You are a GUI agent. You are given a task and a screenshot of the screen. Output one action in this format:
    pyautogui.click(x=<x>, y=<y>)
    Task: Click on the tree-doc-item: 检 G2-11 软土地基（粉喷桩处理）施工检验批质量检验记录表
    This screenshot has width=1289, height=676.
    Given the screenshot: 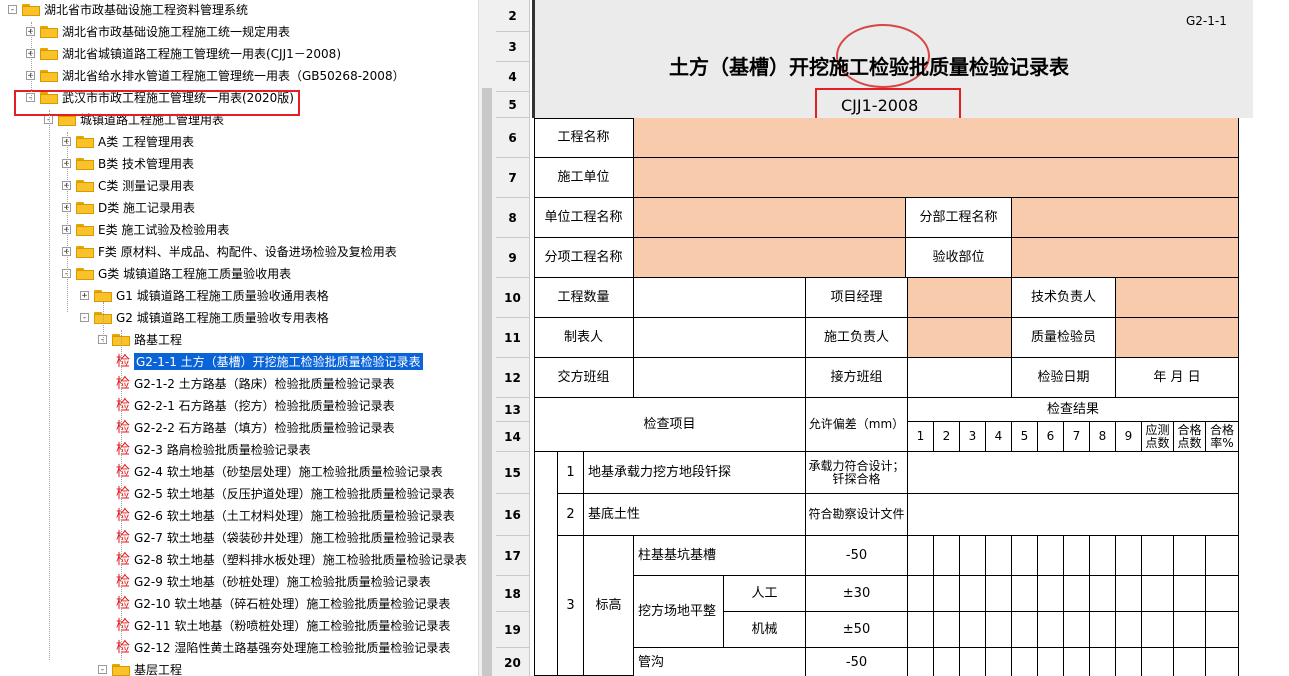 What is the action you would take?
    pyautogui.click(x=283, y=625)
    